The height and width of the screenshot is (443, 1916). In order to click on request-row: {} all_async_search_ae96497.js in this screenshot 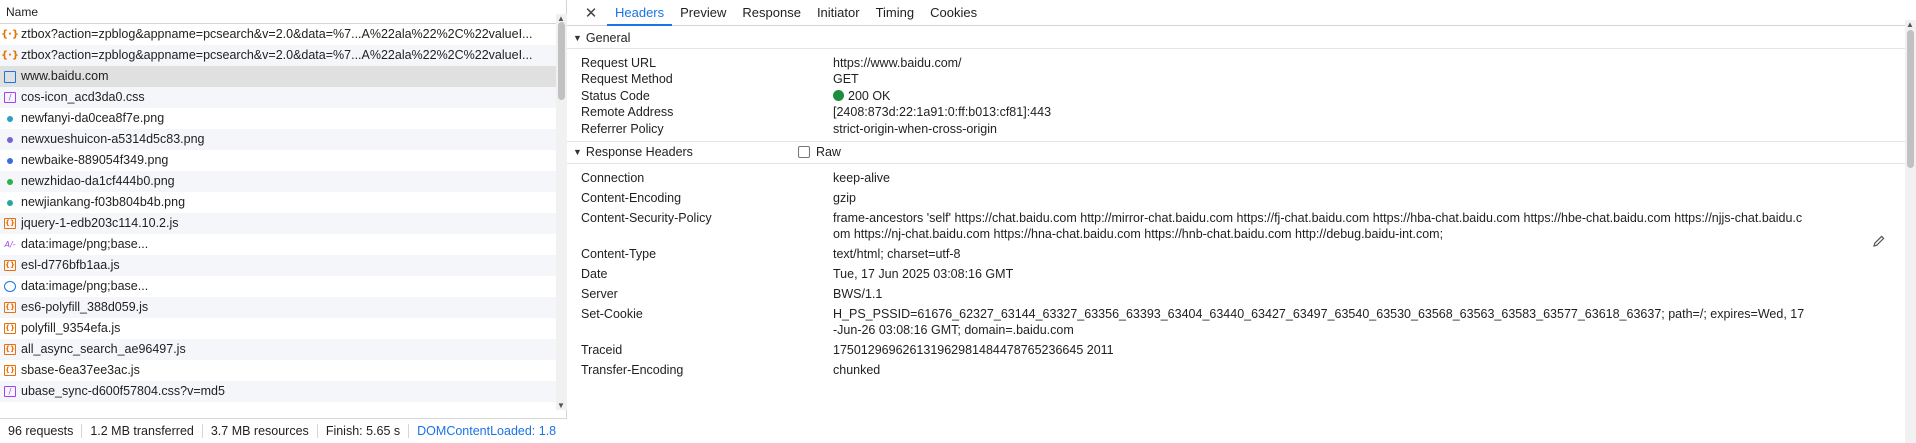, I will do `click(278, 349)`.